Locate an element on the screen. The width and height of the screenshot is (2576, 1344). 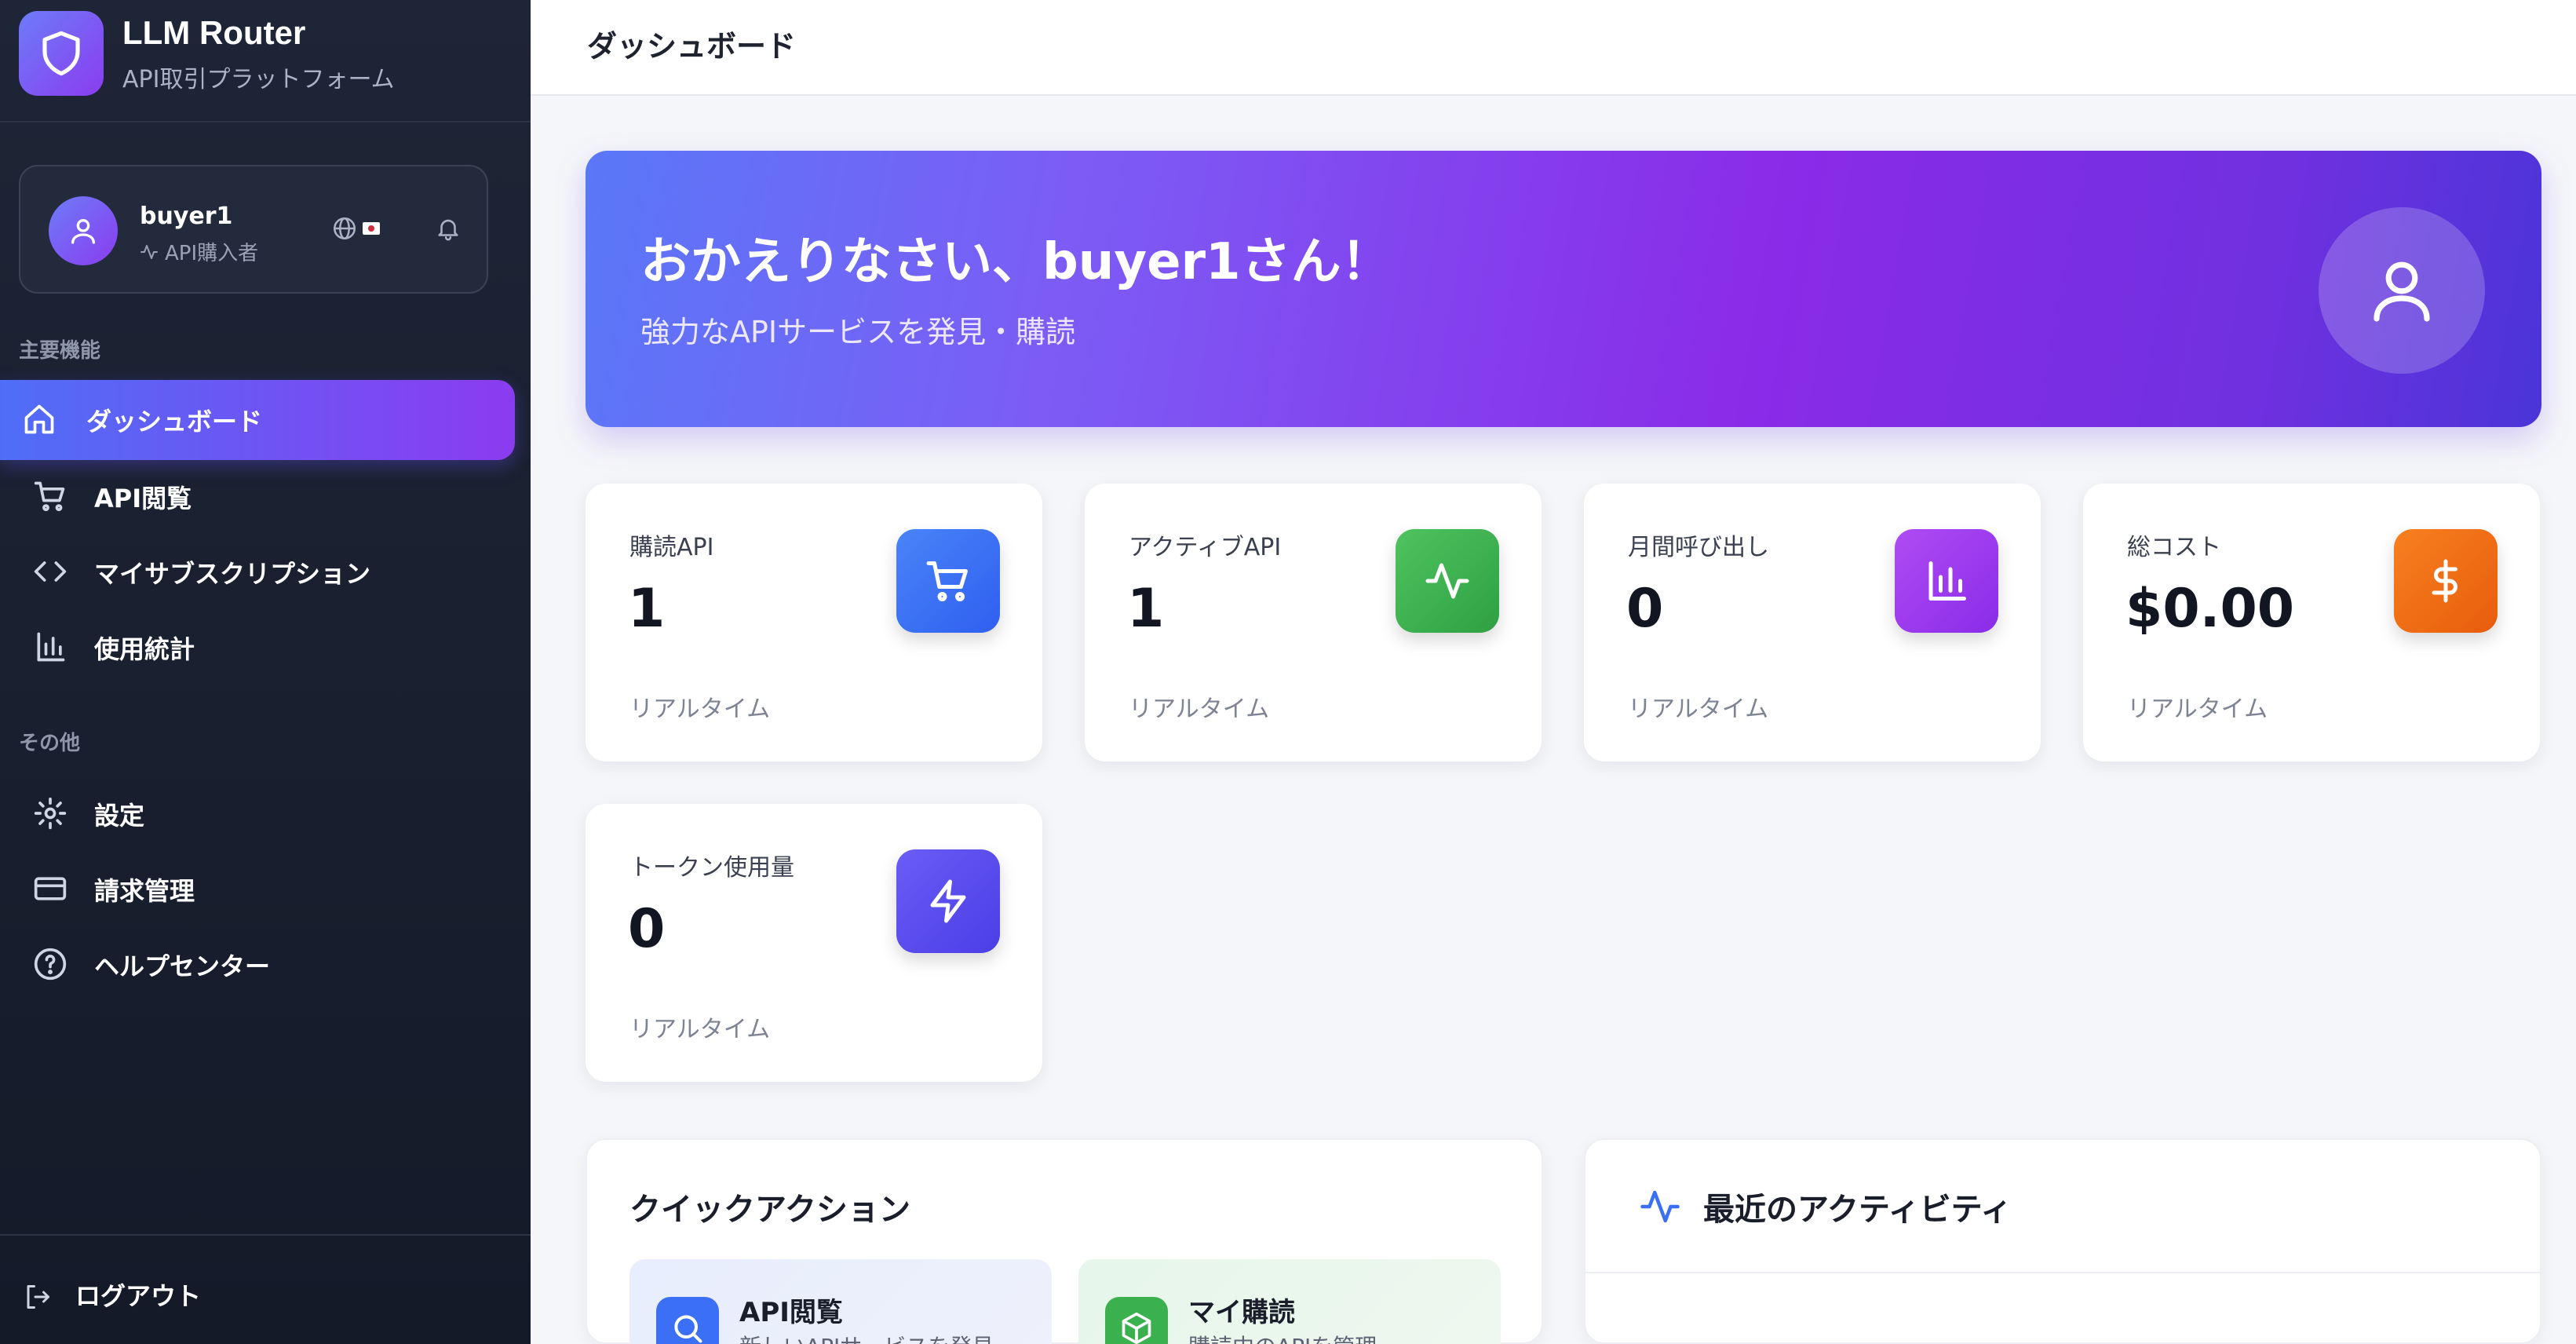
globe-icon is located at coordinates (344, 228).